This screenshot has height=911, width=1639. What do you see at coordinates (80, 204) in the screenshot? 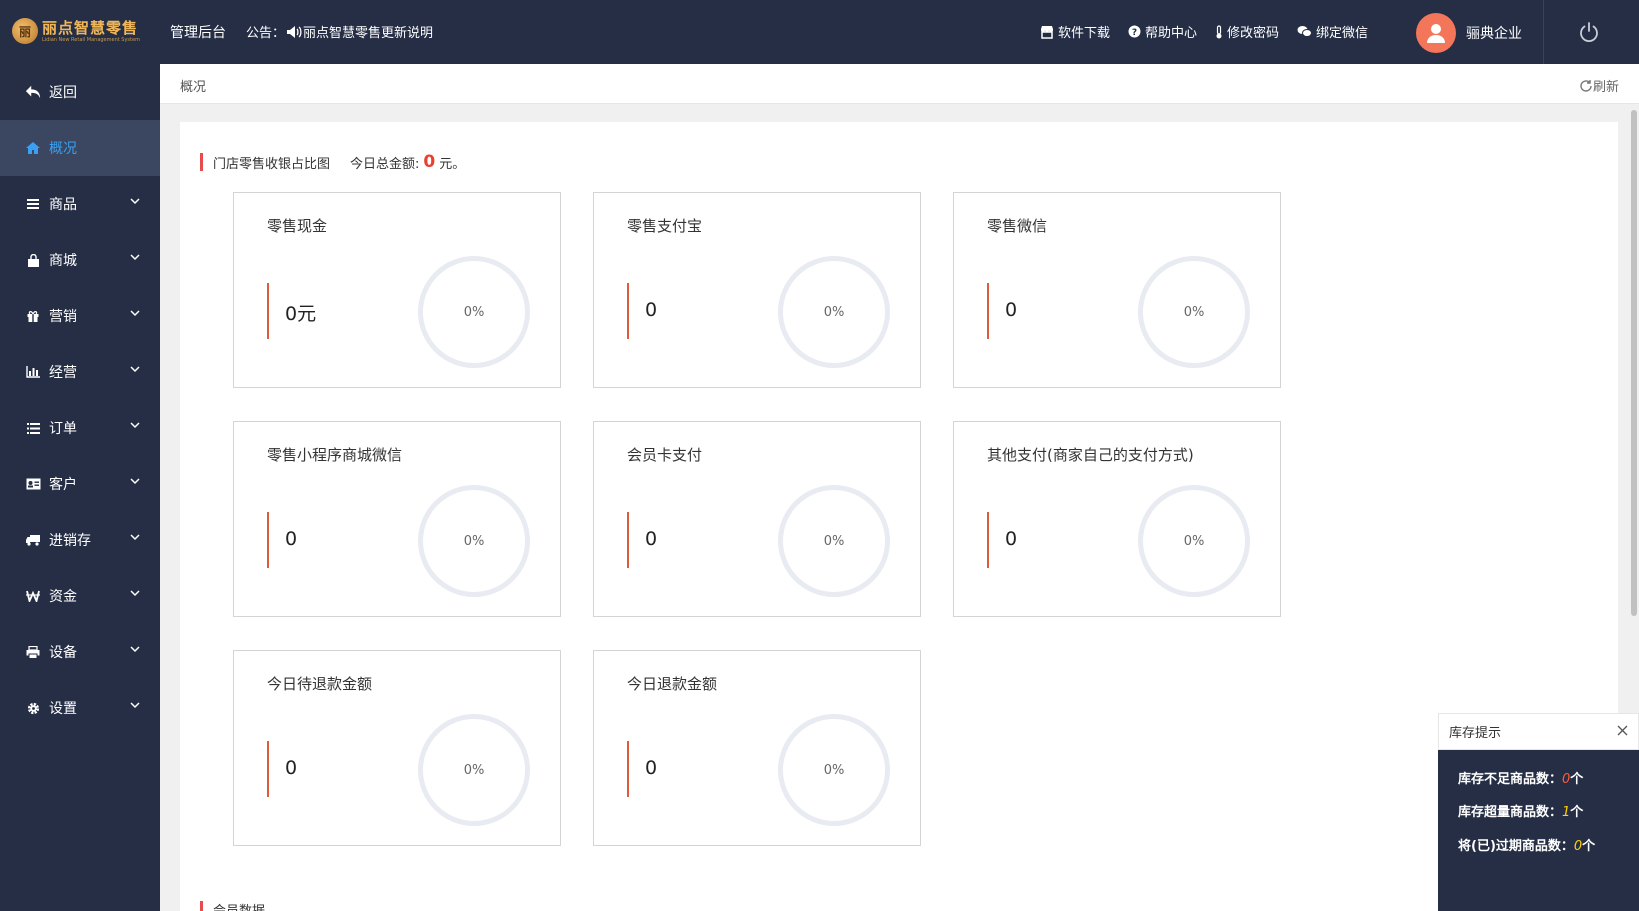
I see `sidebar-item-products: 商品` at bounding box center [80, 204].